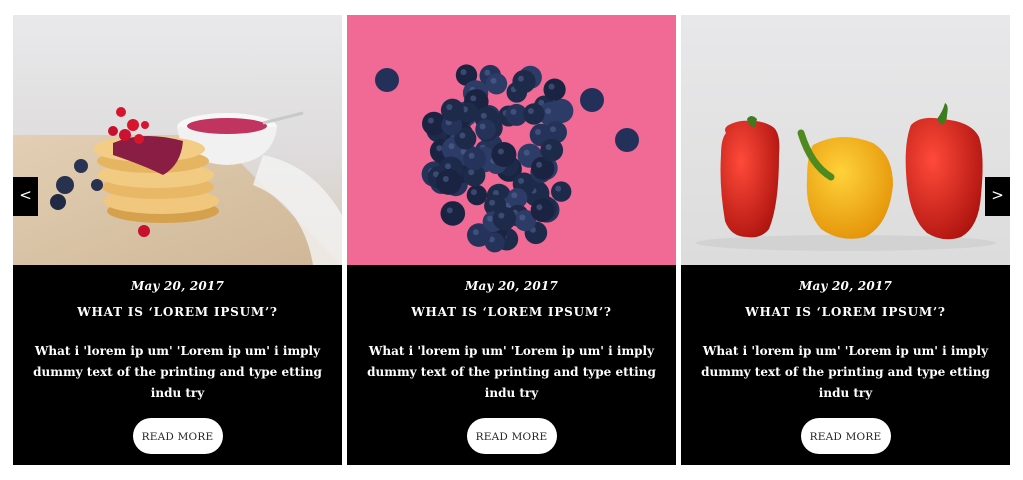 This screenshot has height=480, width=1023. Describe the element at coordinates (25, 196) in the screenshot. I see `slider-prev-button: <` at that location.